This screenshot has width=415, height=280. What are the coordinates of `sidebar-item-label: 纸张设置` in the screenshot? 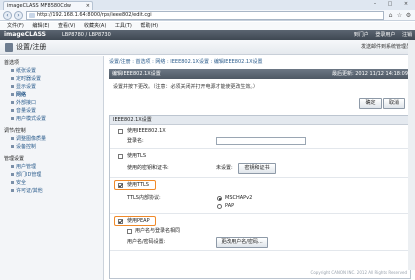 It's located at (26, 71).